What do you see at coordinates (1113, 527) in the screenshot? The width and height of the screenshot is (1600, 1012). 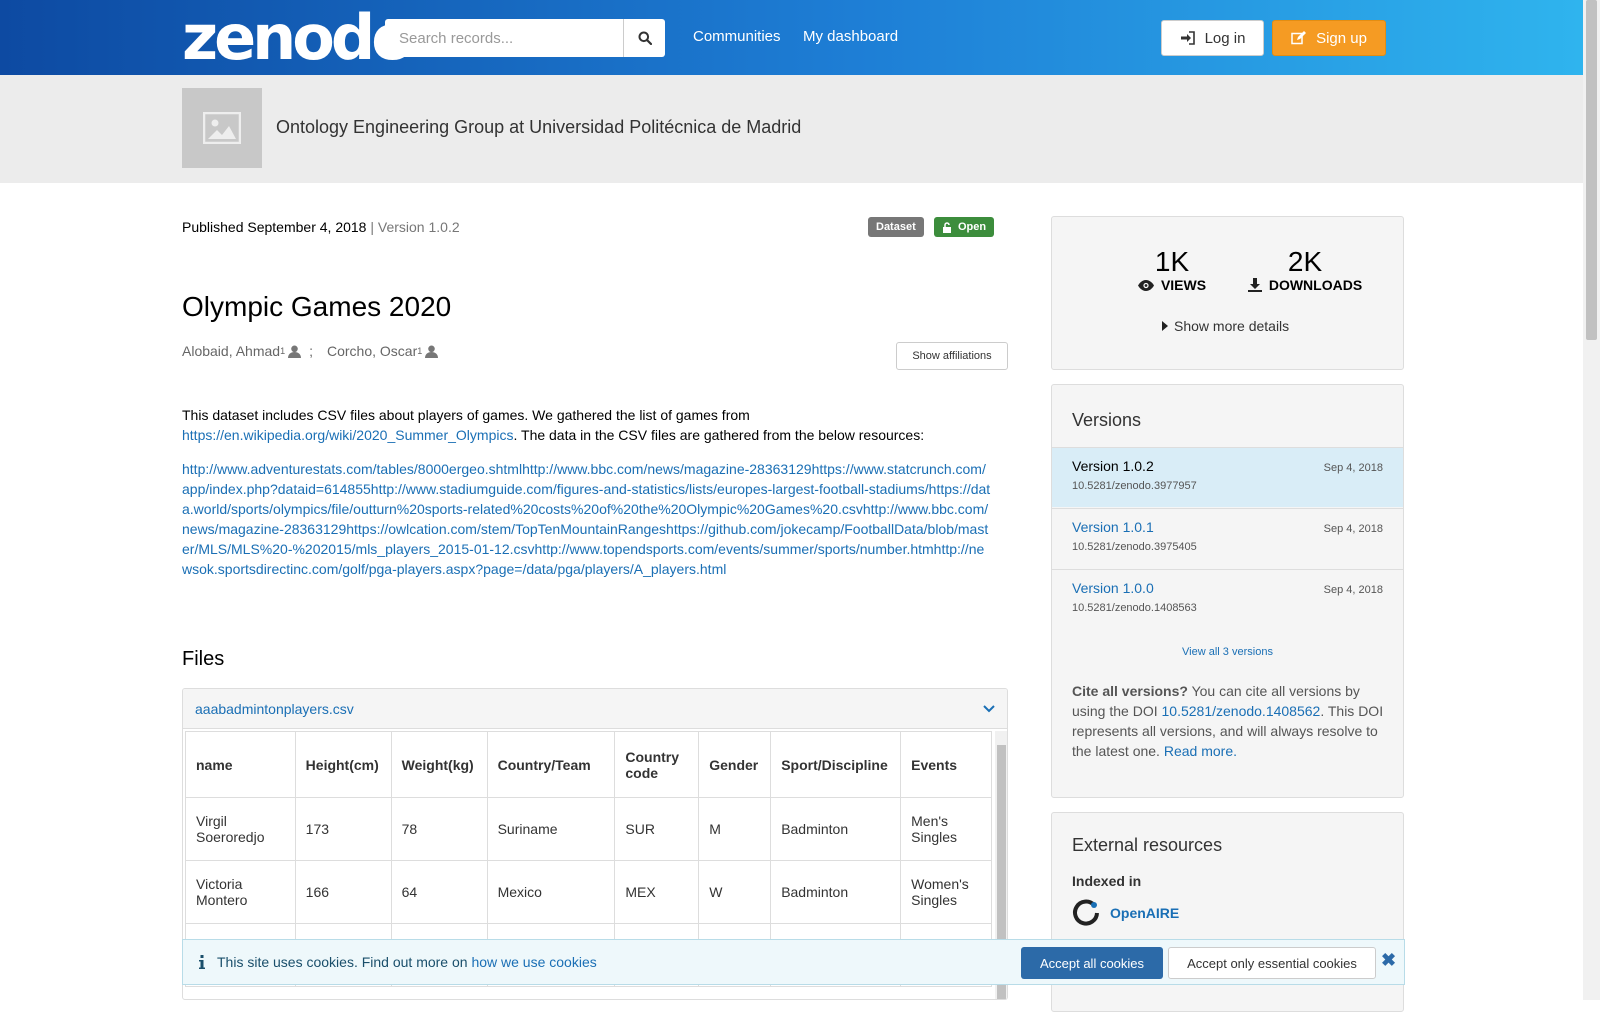 I see `version-link: Version 1.0.1` at bounding box center [1113, 527].